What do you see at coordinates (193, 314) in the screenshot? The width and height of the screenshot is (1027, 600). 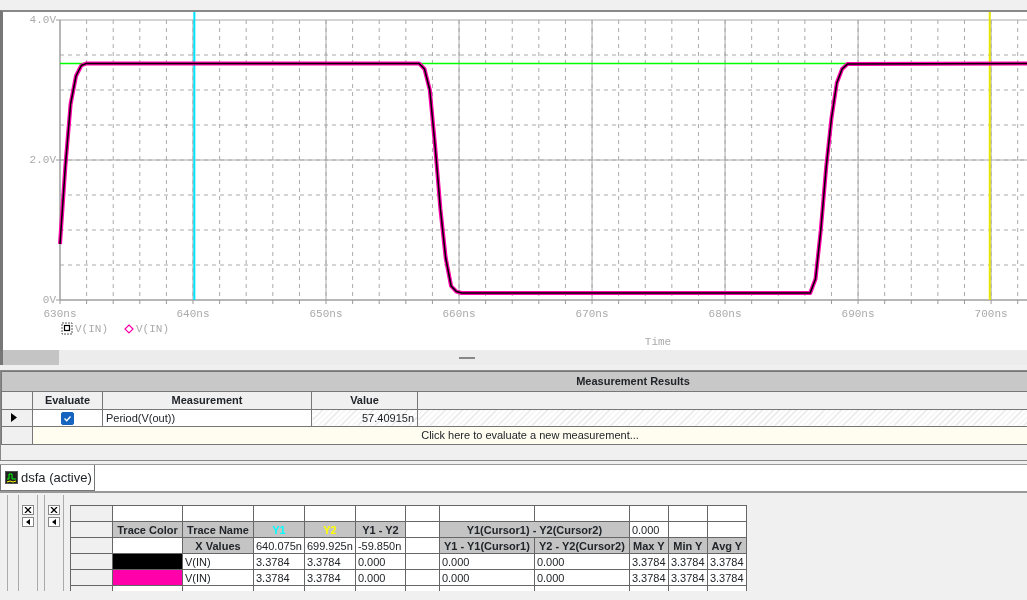 I see `x-tick-label: 640ns` at bounding box center [193, 314].